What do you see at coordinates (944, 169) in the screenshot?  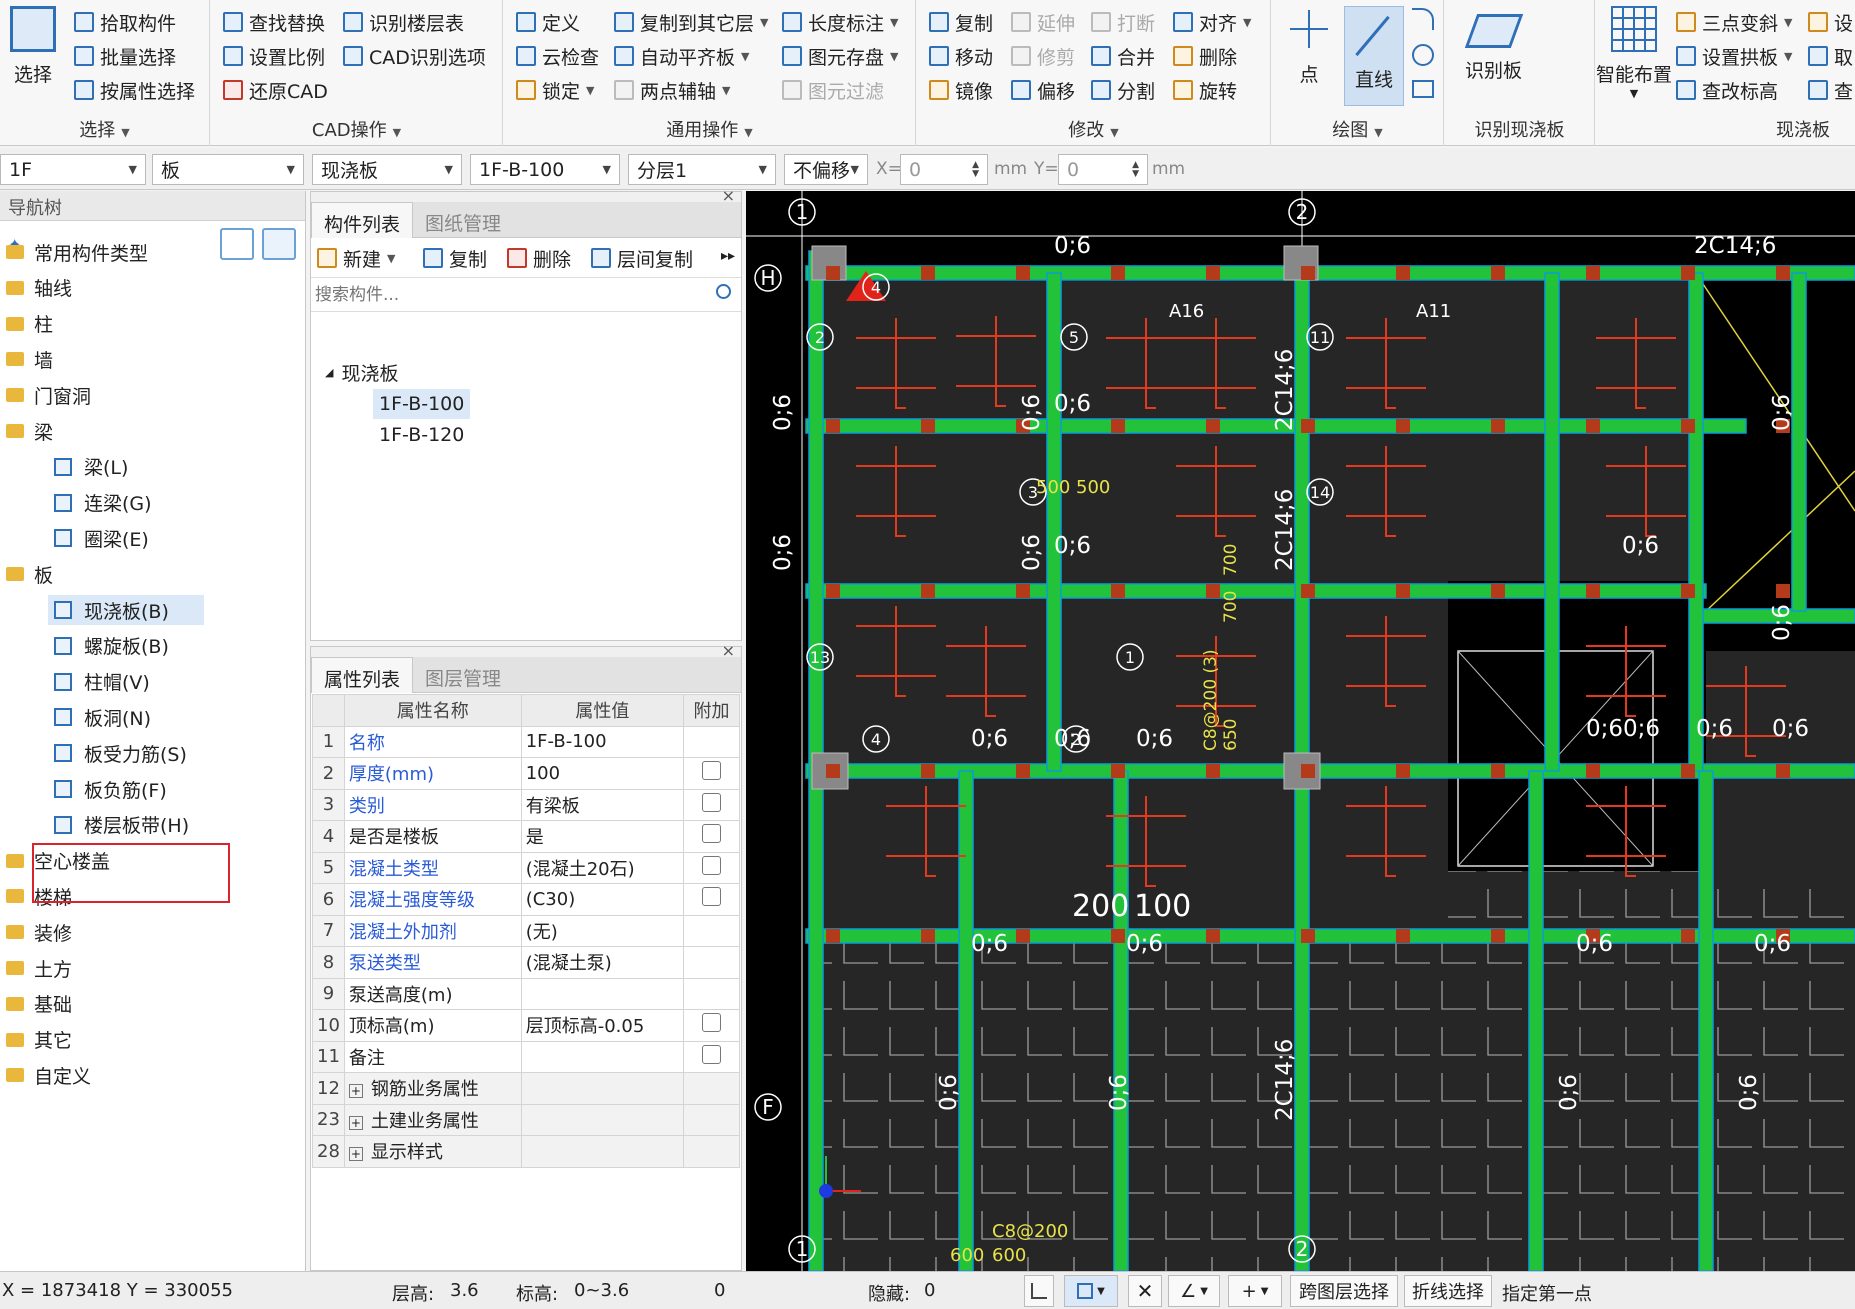 I see `x-input: 0 ▲ ▼` at bounding box center [944, 169].